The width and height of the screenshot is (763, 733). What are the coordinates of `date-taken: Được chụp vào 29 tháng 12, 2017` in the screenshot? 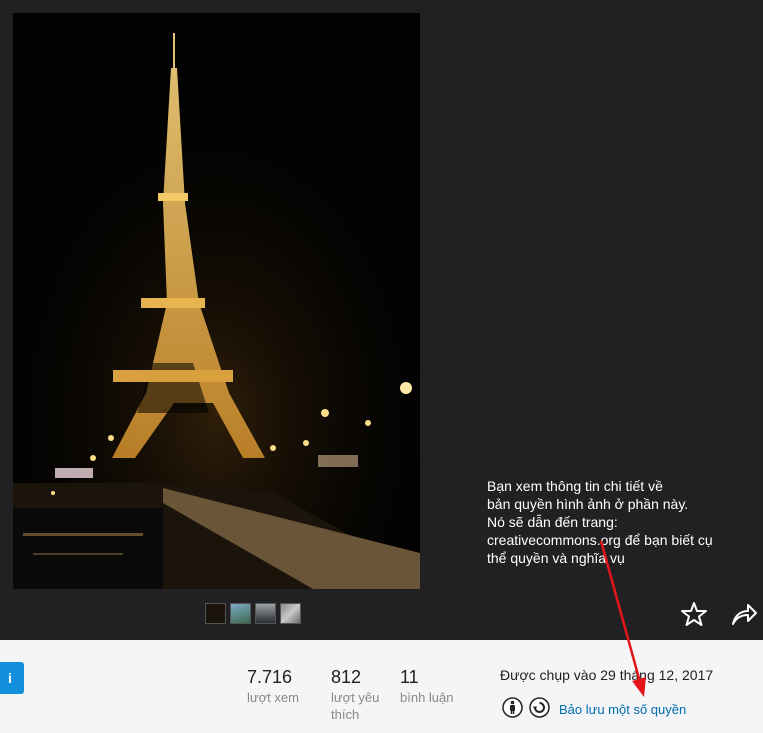 It's located at (607, 675).